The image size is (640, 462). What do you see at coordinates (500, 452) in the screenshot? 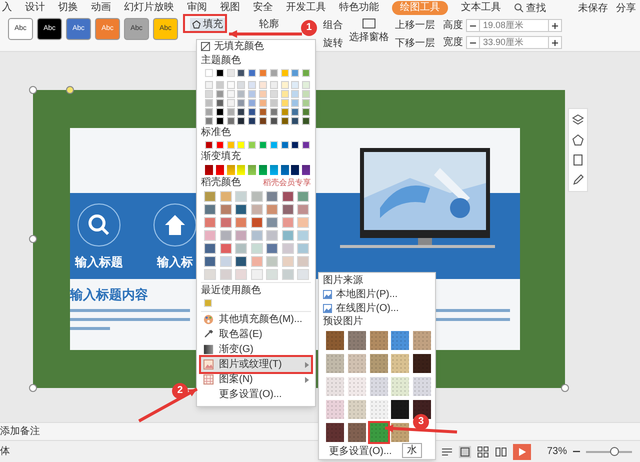
I see `reading-view-icon` at bounding box center [500, 452].